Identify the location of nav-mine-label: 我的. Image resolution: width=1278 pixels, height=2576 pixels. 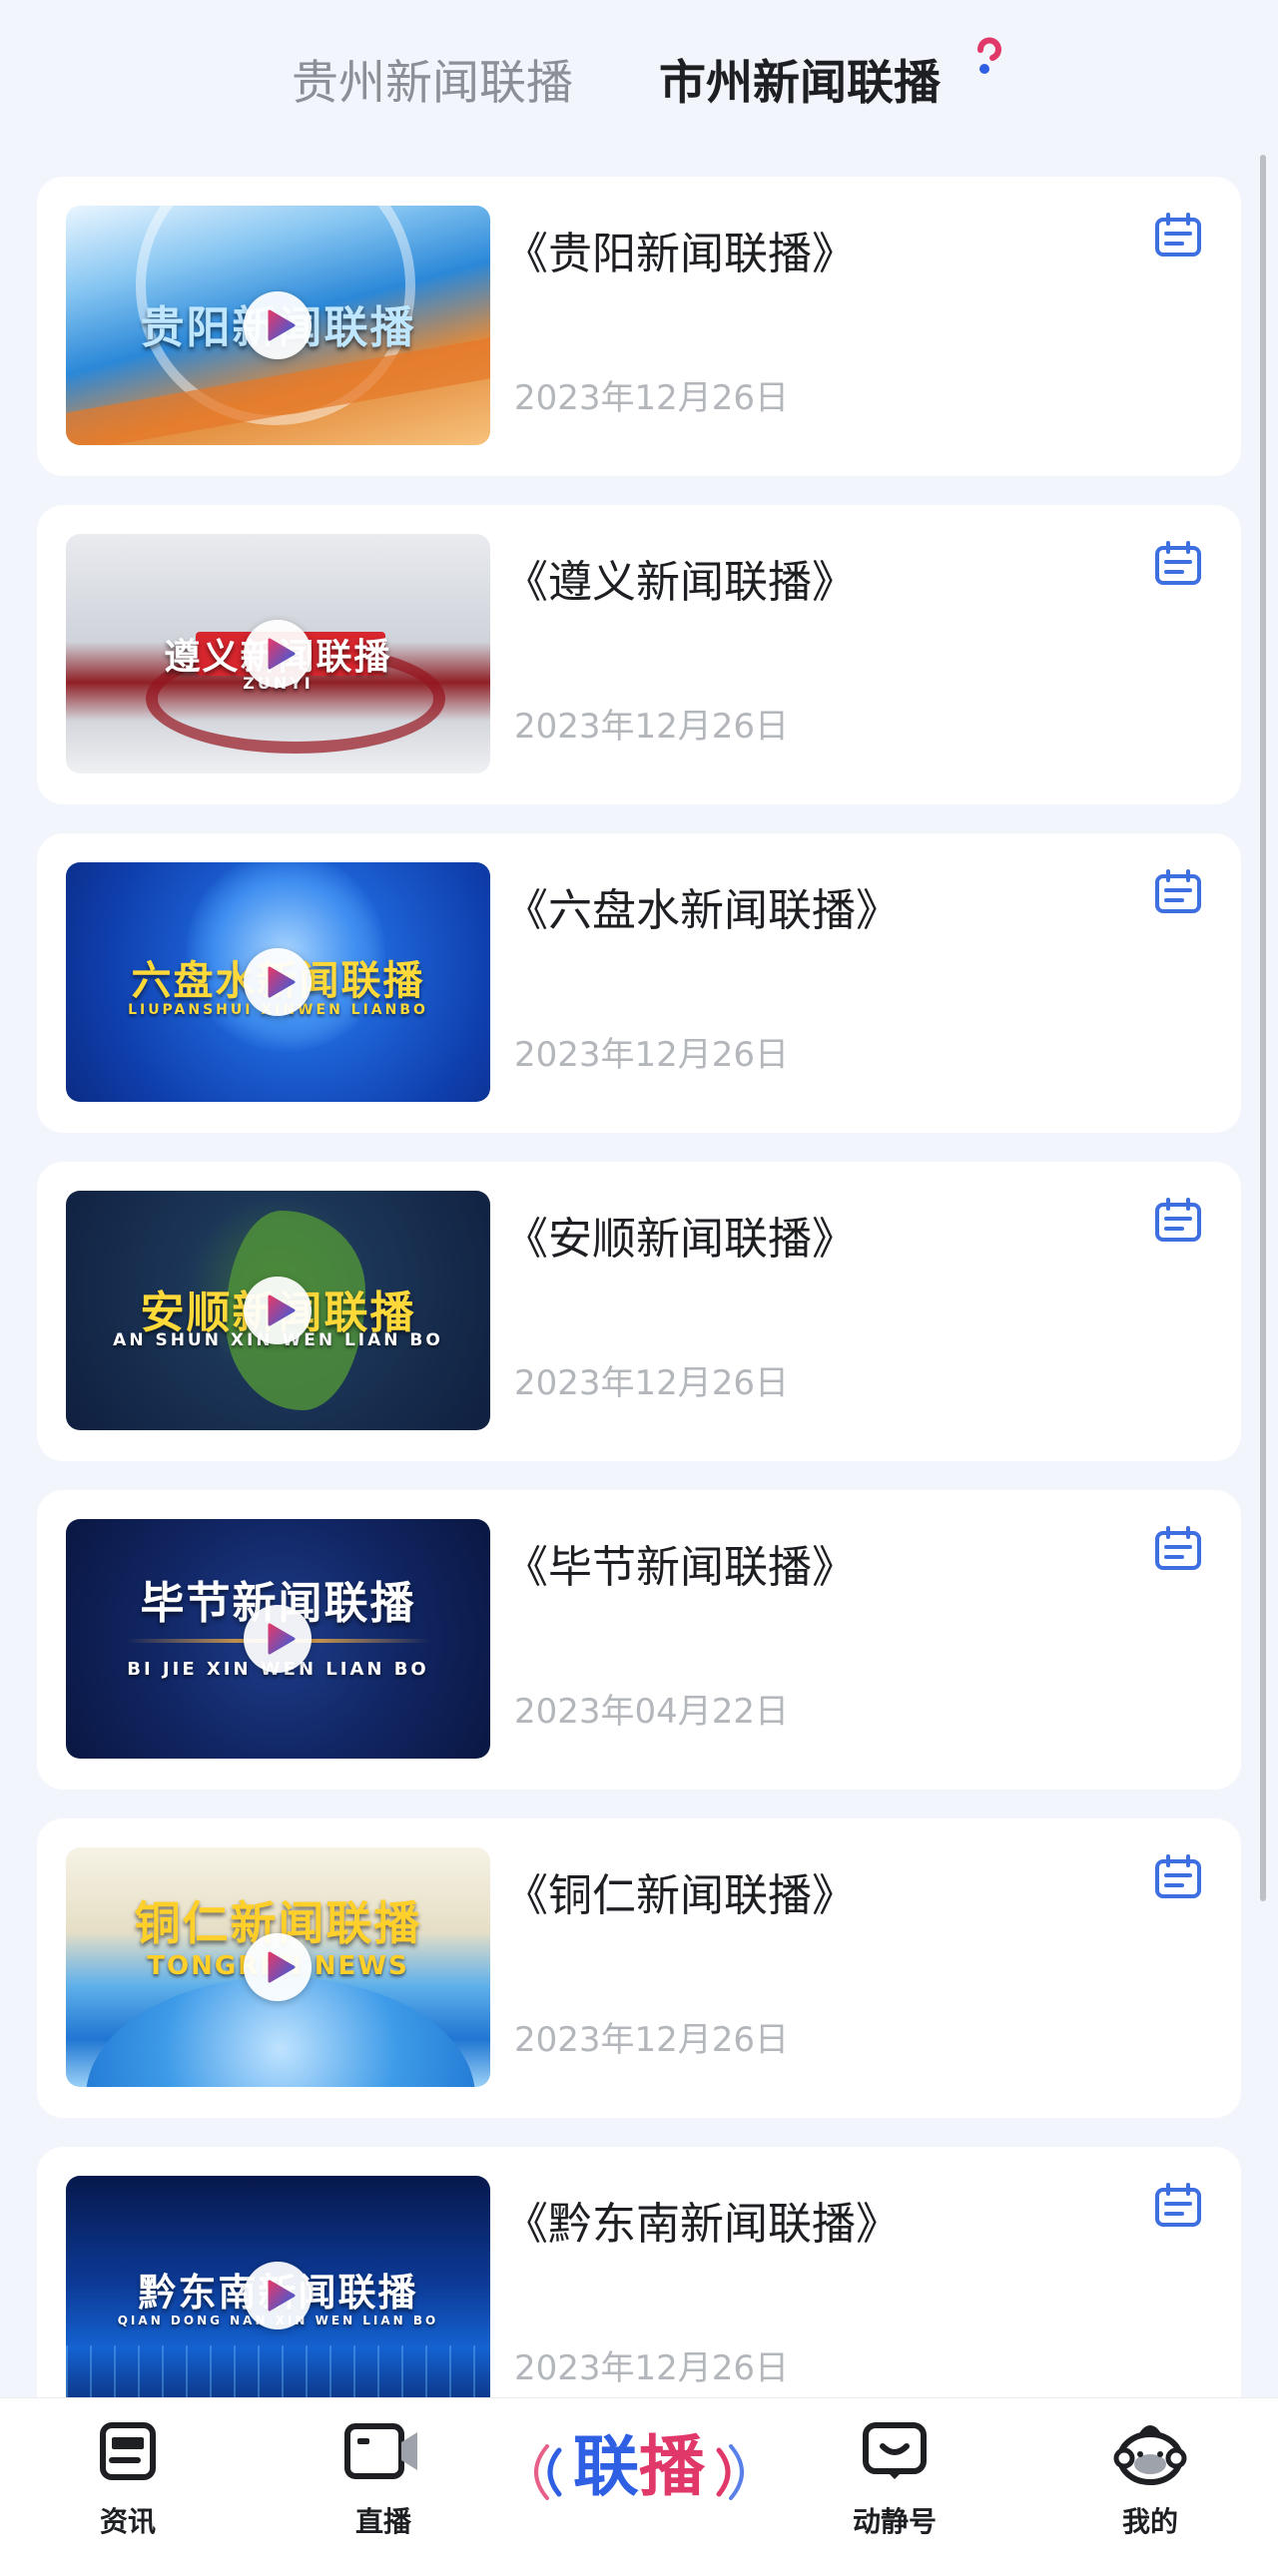
(1149, 2521).